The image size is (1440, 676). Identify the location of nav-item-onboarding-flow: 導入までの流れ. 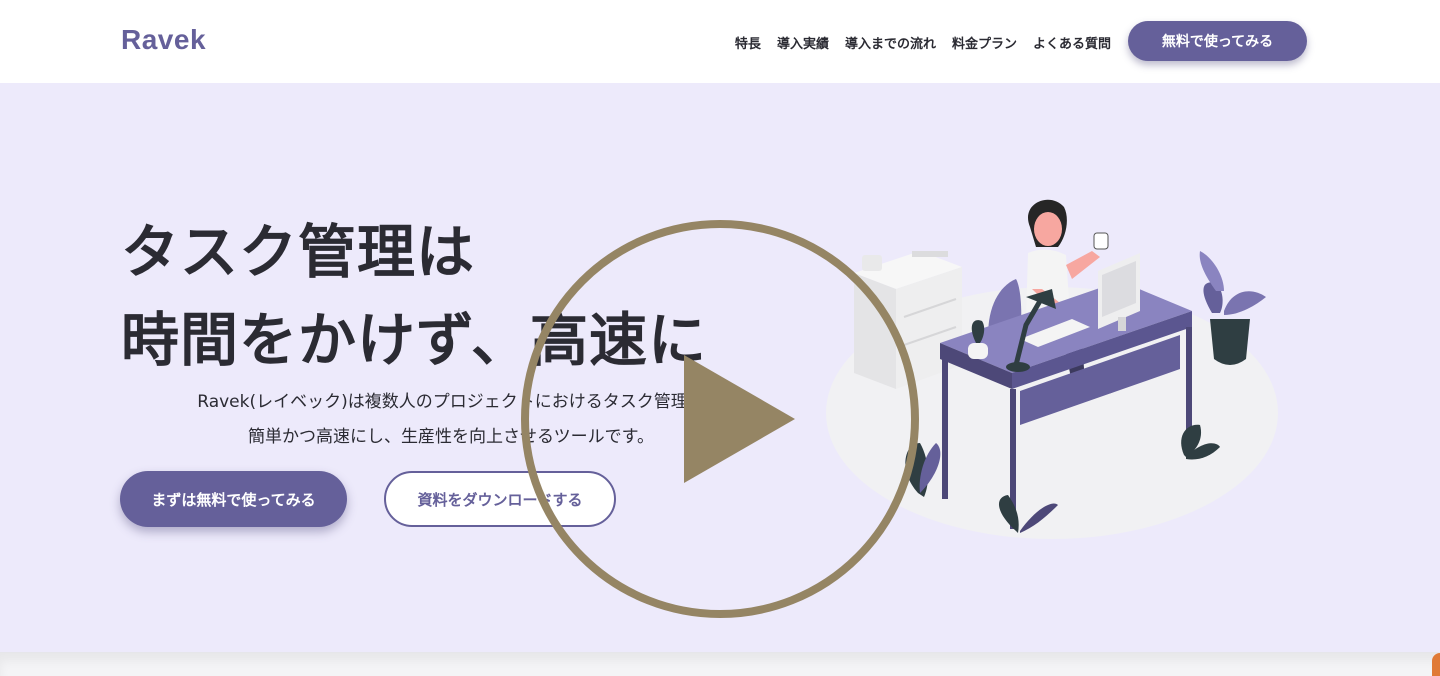
(890, 42).